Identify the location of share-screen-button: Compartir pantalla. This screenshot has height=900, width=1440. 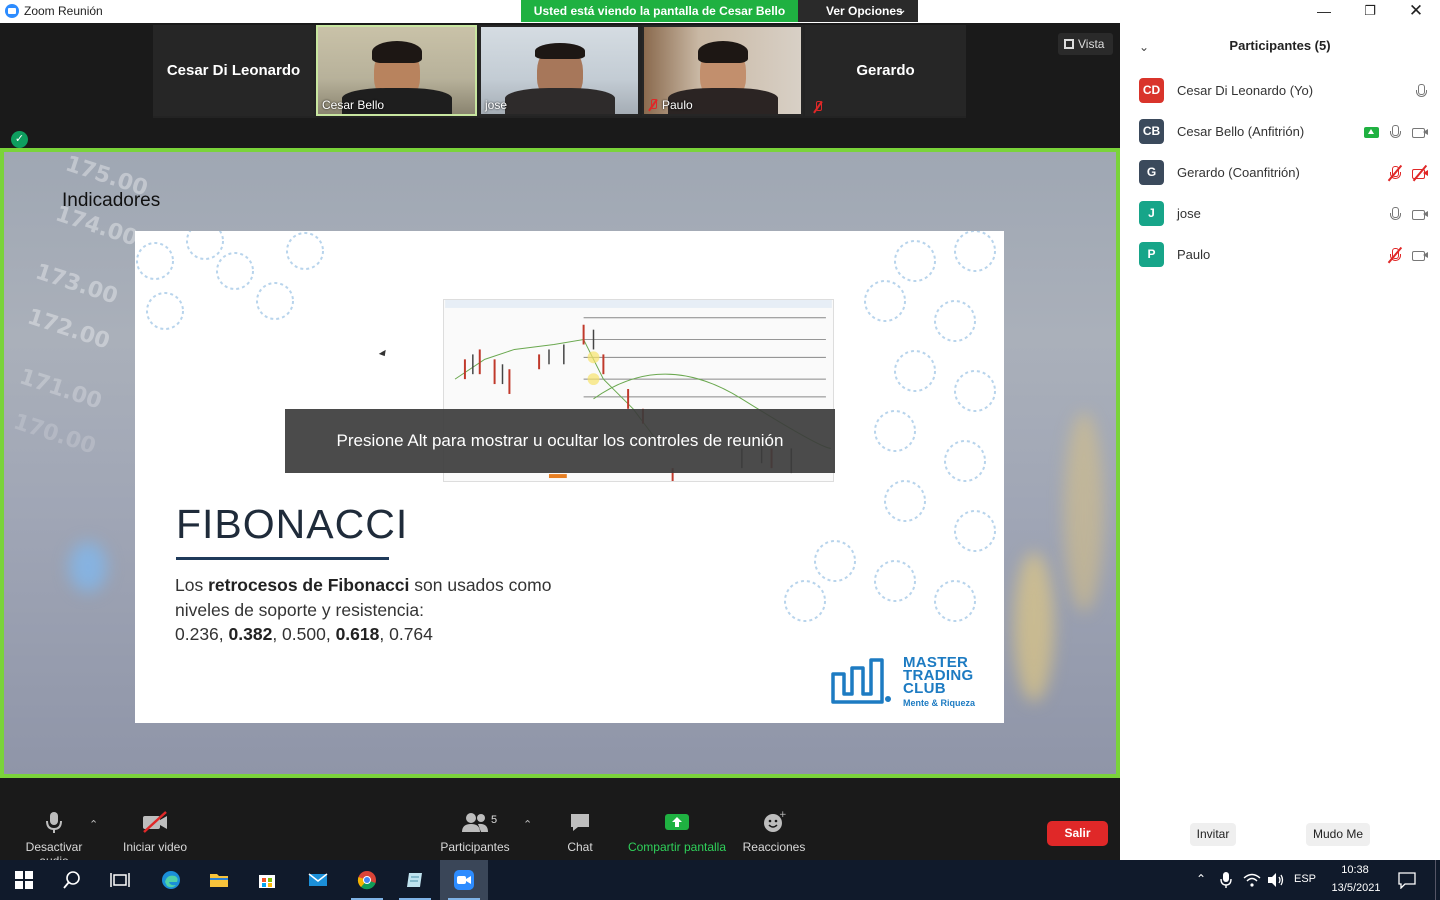
(677, 833).